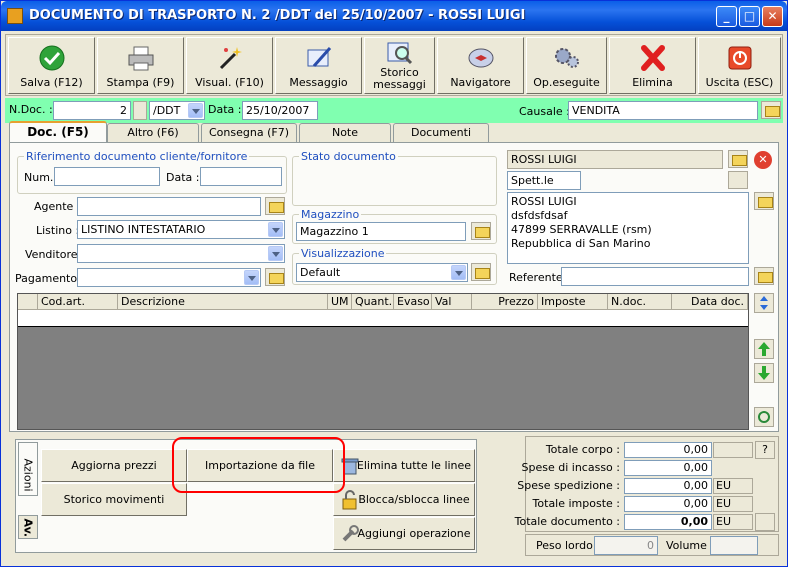 Image resolution: width=788 pixels, height=567 pixels. Describe the element at coordinates (772, 16) in the screenshot. I see `close-button: ✕` at that location.